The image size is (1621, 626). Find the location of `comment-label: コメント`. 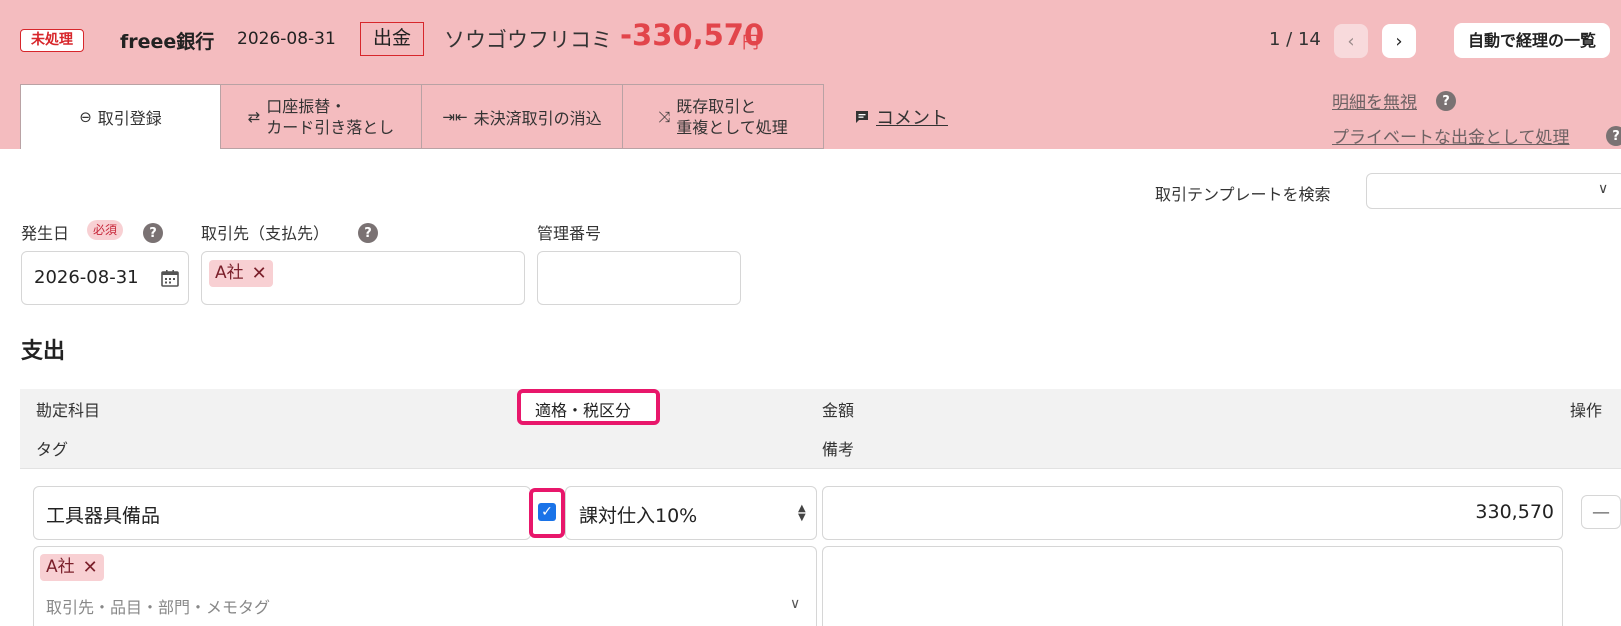

comment-label: コメント is located at coordinates (912, 118).